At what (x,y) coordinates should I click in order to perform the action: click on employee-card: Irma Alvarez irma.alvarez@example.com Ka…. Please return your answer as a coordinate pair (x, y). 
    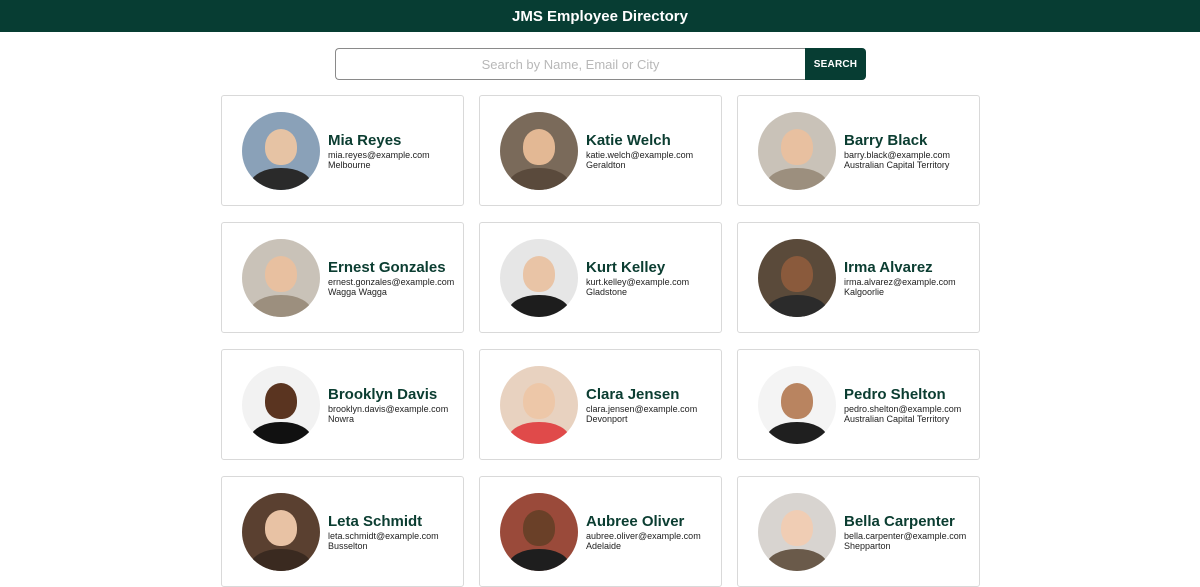
    Looking at the image, I should click on (858, 277).